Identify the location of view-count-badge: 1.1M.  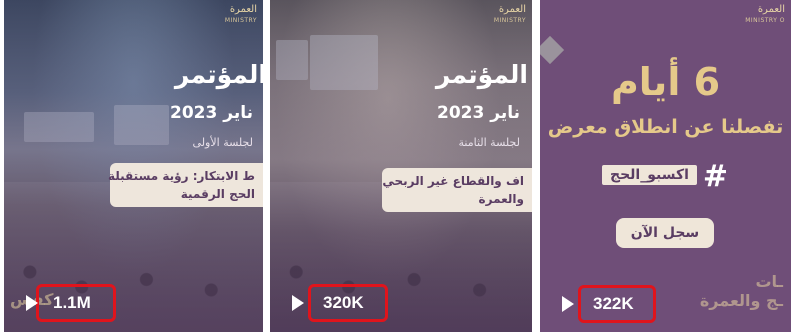
(76, 303).